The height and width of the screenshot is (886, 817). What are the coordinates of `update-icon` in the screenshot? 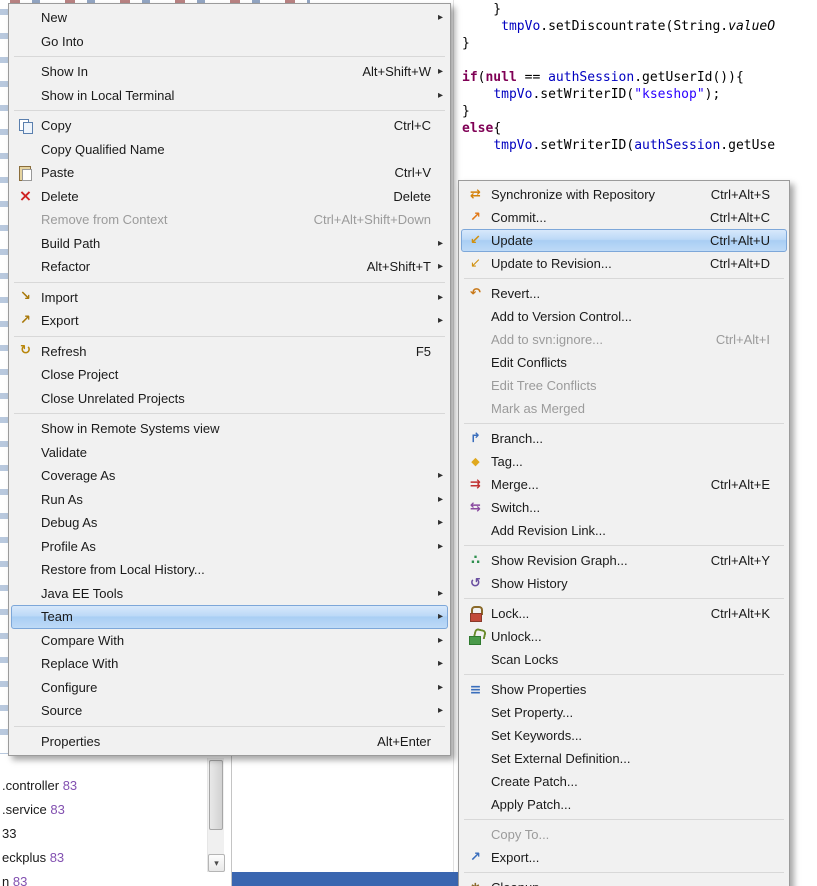 It's located at (475, 241).